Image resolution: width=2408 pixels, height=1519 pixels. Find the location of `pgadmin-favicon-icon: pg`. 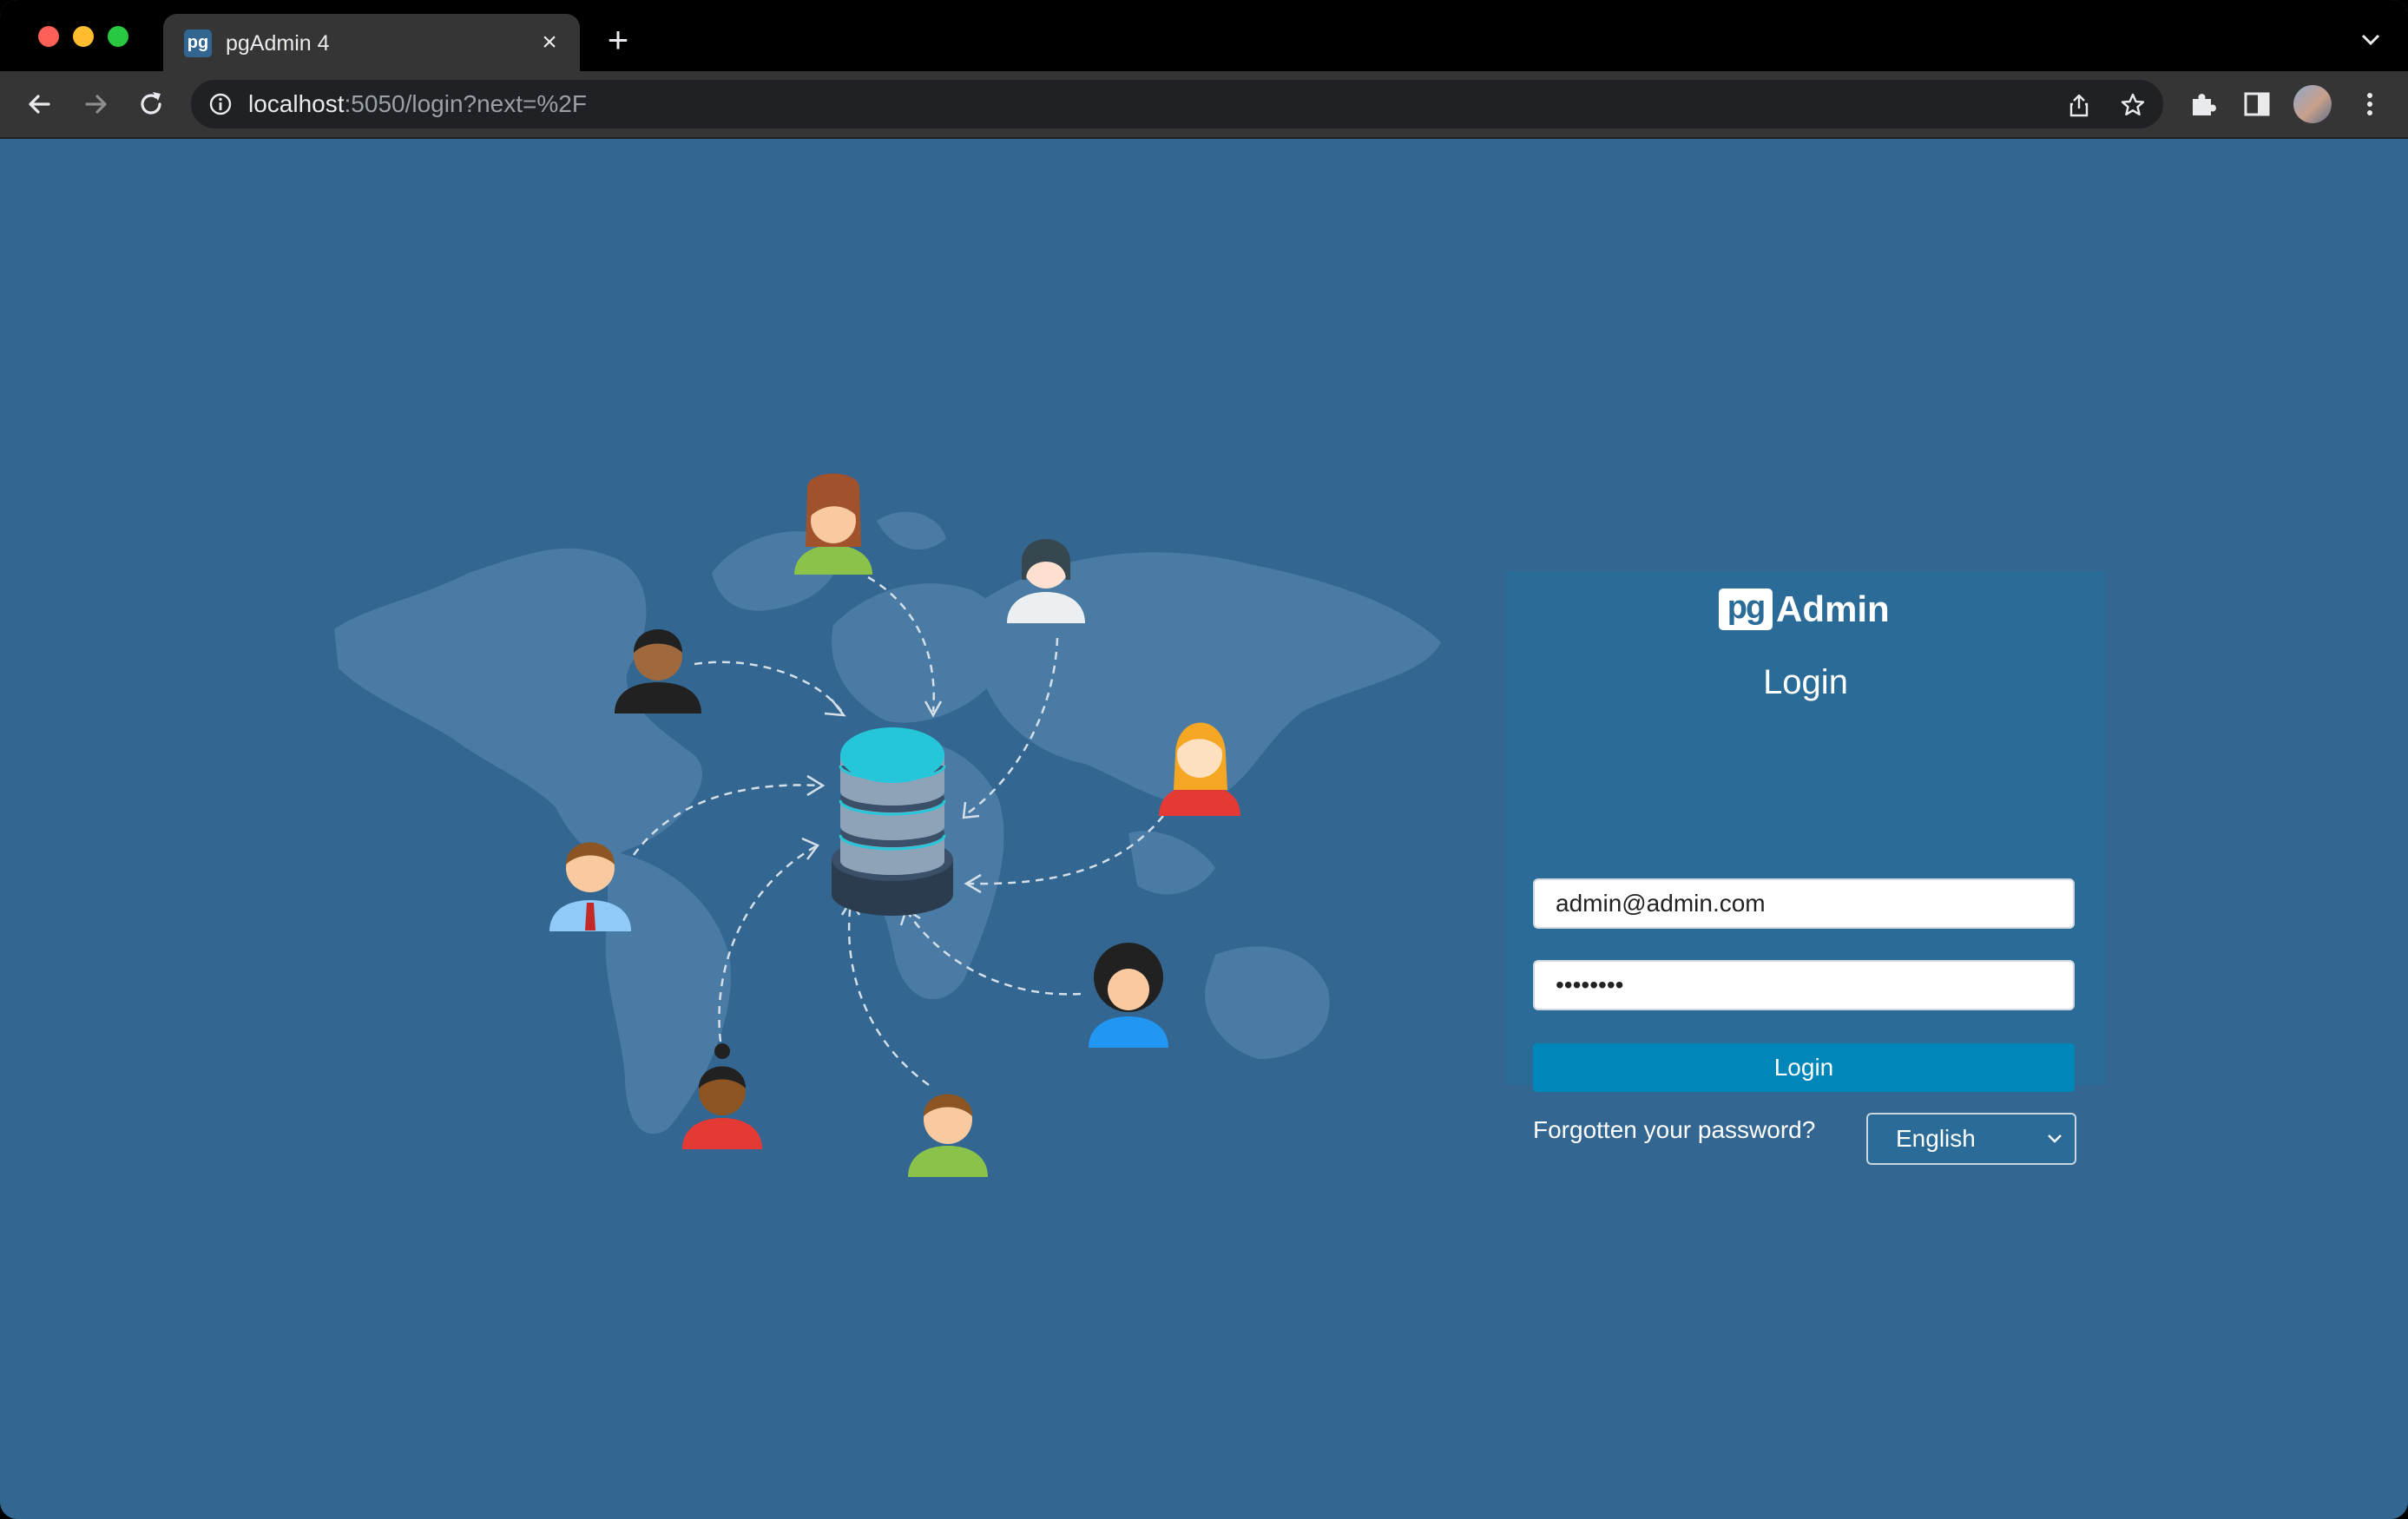

pgadmin-favicon-icon: pg is located at coordinates (198, 43).